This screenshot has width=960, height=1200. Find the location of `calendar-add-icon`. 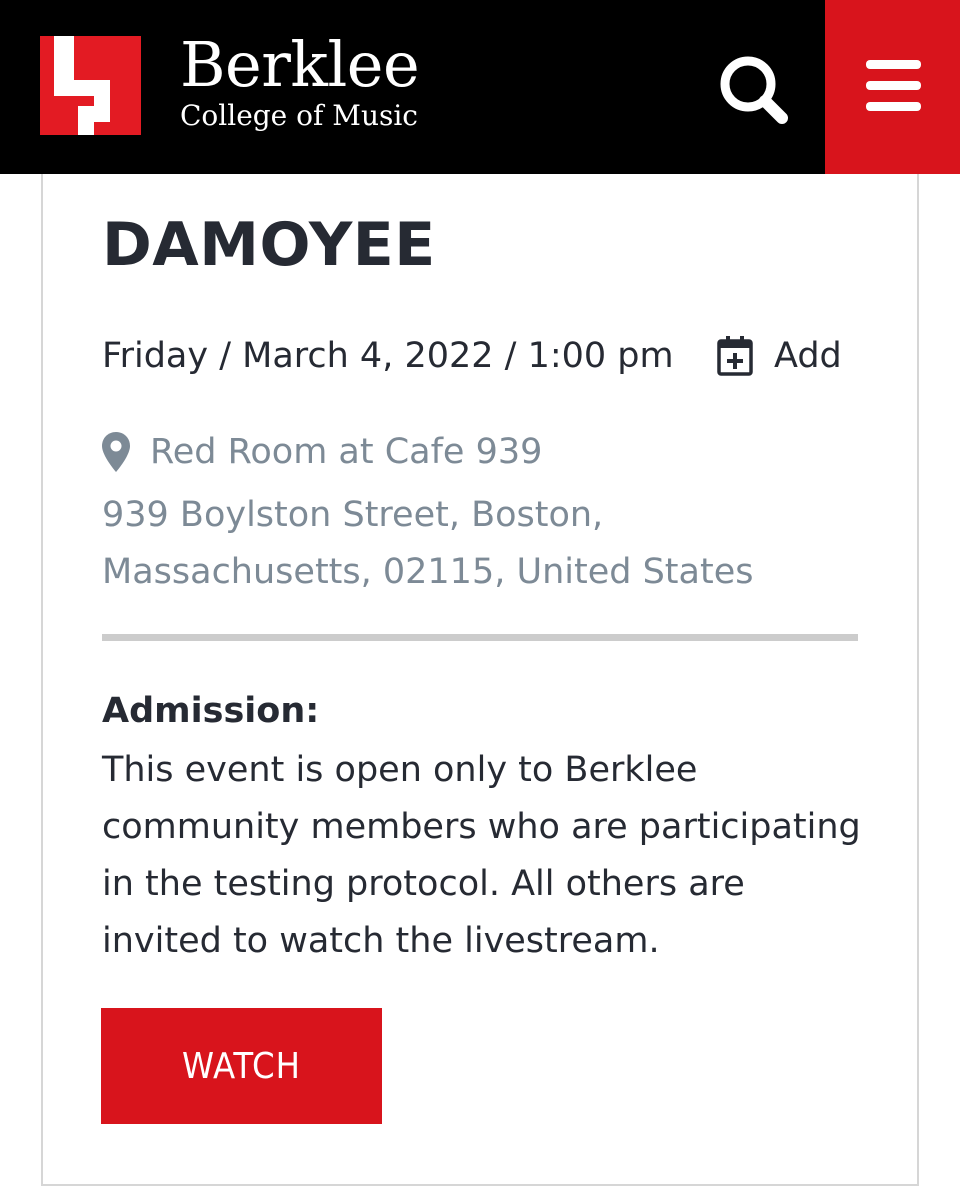

calendar-add-icon is located at coordinates (735, 356).